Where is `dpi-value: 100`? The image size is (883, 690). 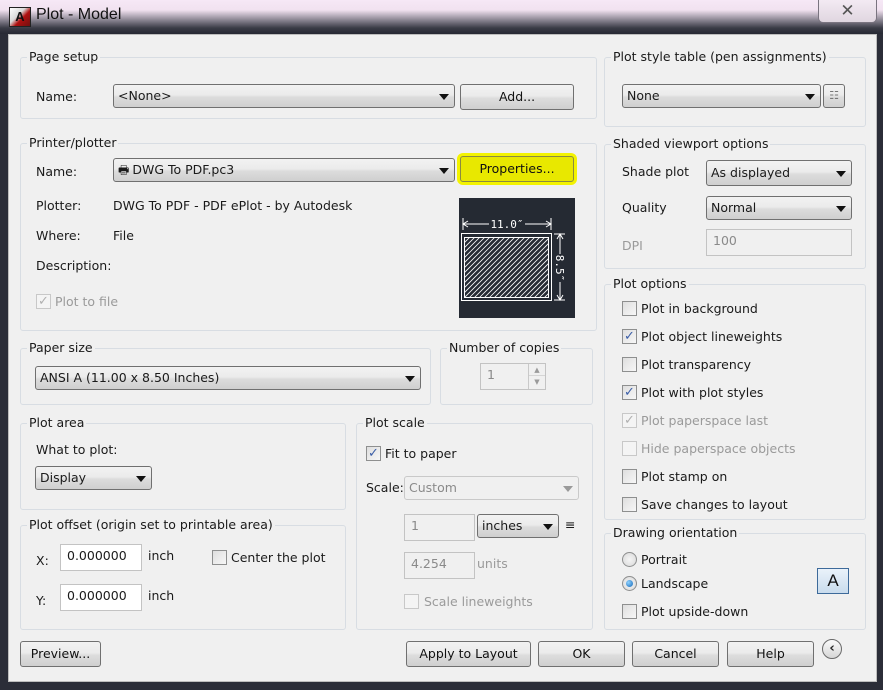
dpi-value: 100 is located at coordinates (725, 240).